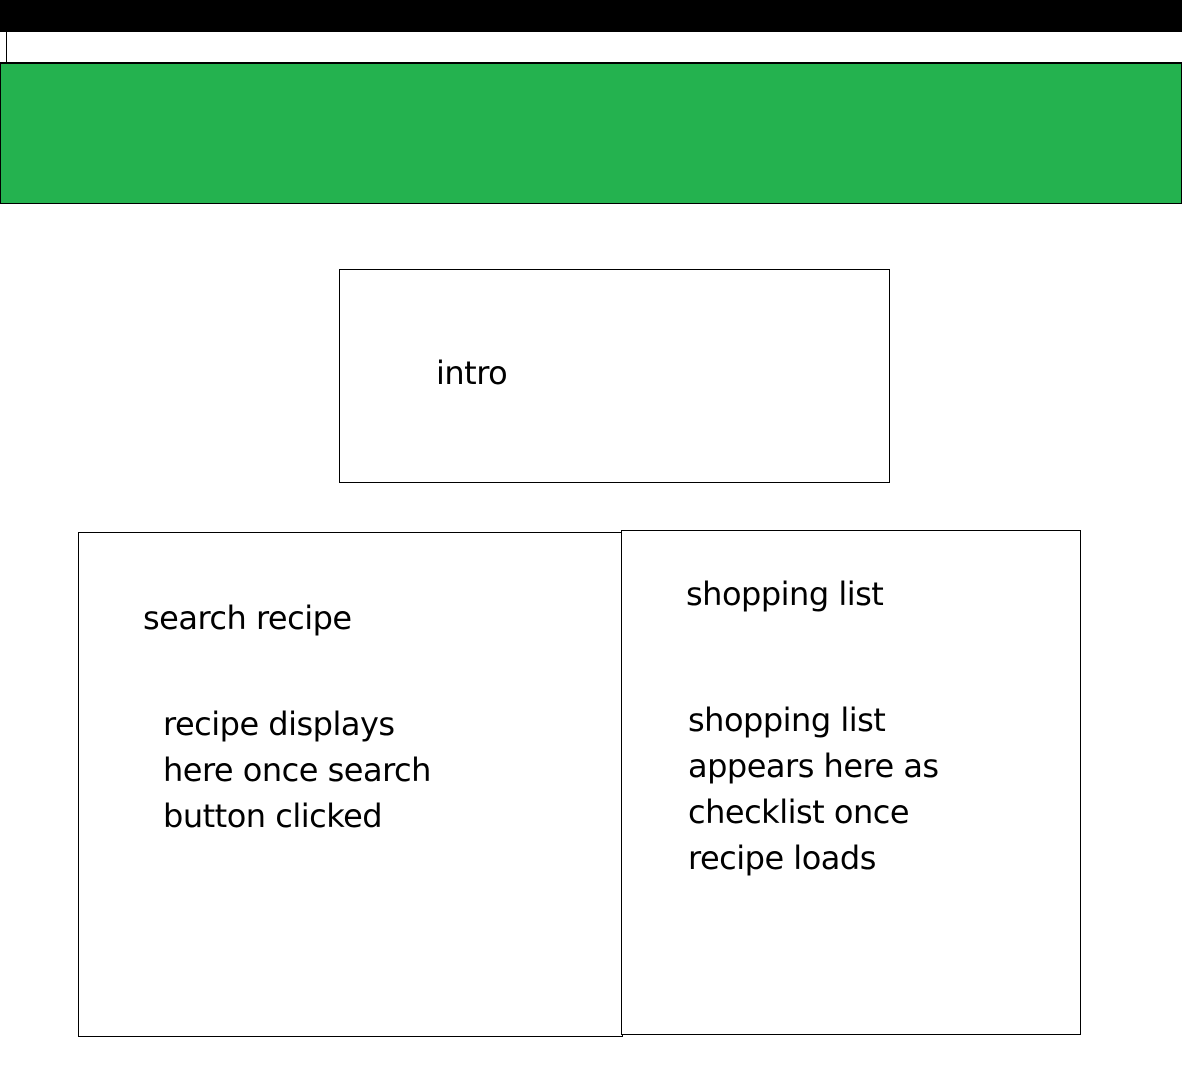  Describe the element at coordinates (591, 47) in the screenshot. I see `address-strip` at that location.